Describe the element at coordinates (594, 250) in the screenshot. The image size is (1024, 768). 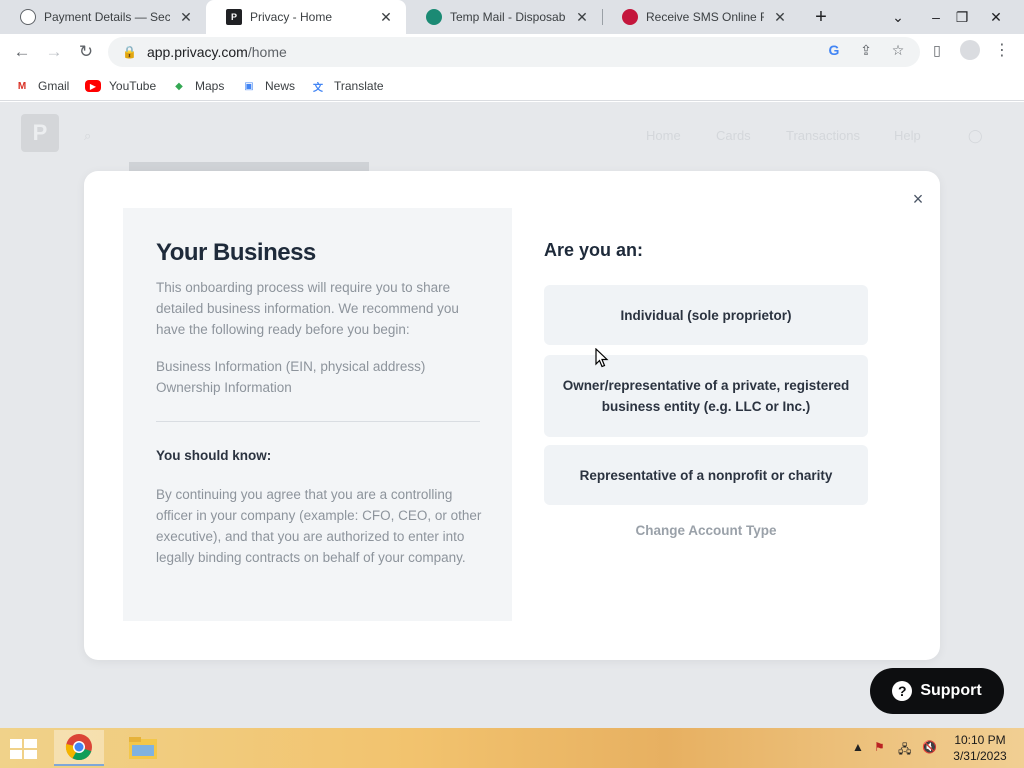
I see `question-heading: Are you an:` at that location.